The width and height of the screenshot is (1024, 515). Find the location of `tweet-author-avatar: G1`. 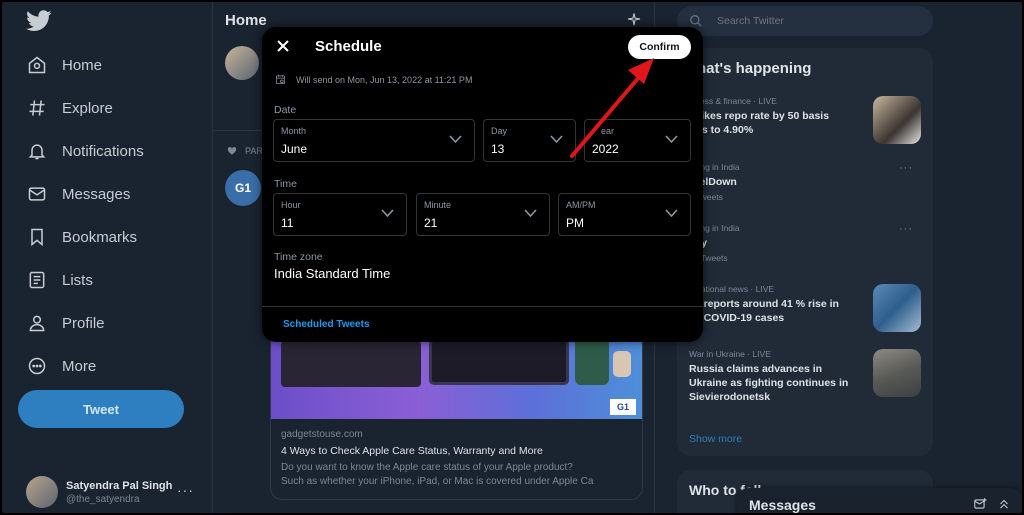

tweet-author-avatar: G1 is located at coordinates (243, 188).